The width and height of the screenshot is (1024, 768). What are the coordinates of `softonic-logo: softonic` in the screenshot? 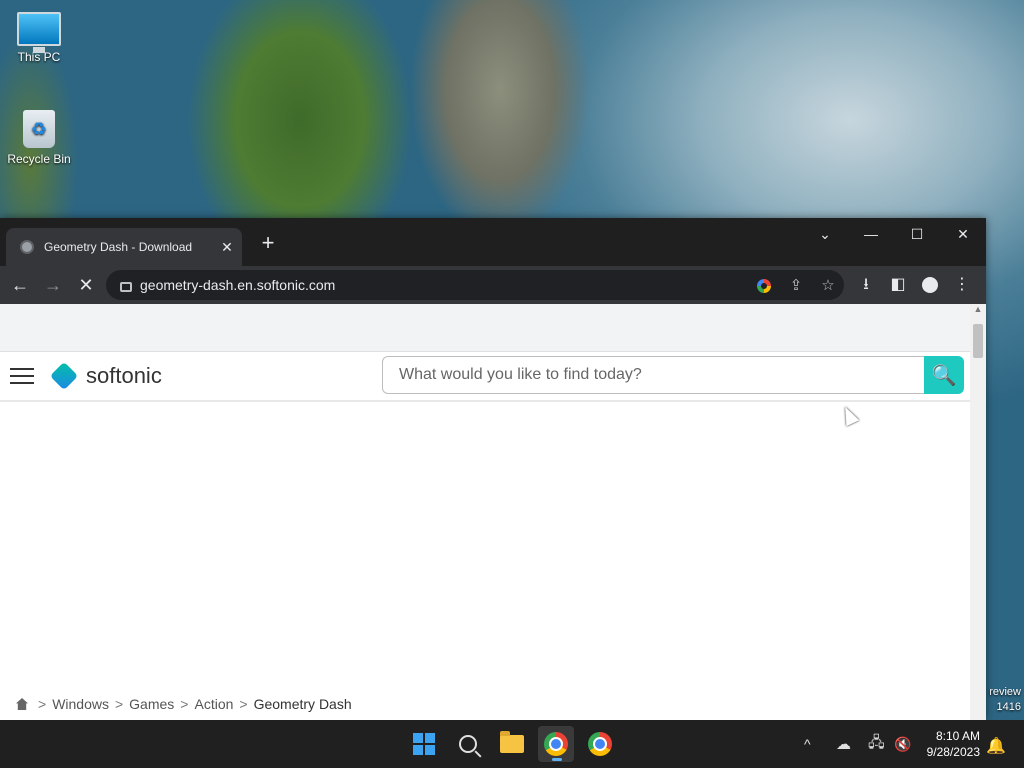 It's located at (105, 376).